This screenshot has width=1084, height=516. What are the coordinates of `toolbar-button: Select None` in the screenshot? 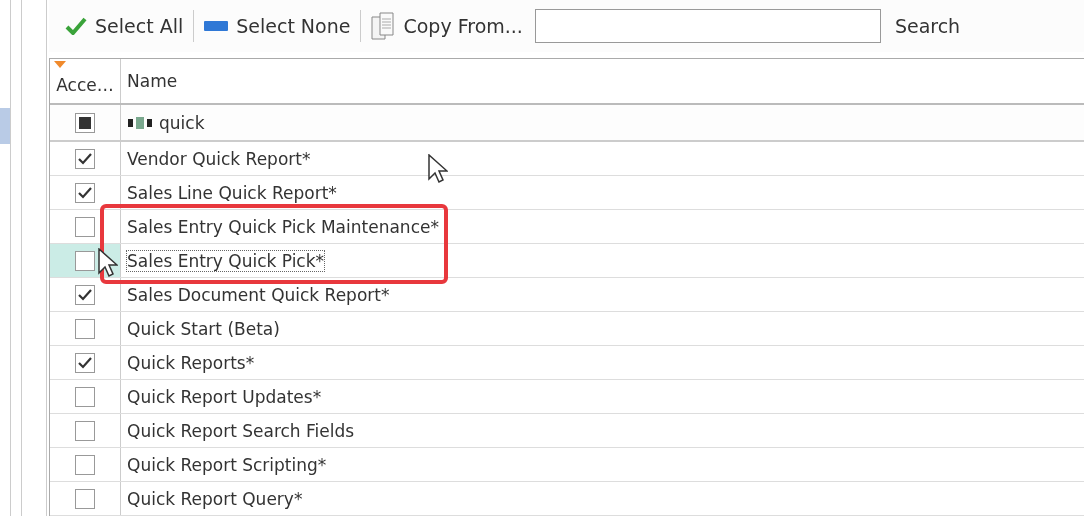 It's located at (277, 26).